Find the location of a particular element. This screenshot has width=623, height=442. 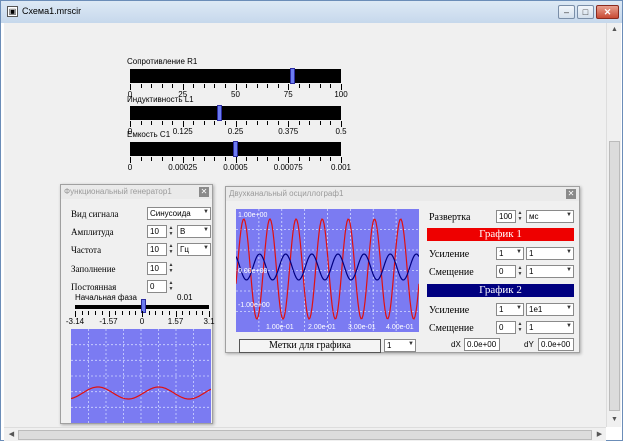

frequency-unit-value: Гц is located at coordinates (184, 249).